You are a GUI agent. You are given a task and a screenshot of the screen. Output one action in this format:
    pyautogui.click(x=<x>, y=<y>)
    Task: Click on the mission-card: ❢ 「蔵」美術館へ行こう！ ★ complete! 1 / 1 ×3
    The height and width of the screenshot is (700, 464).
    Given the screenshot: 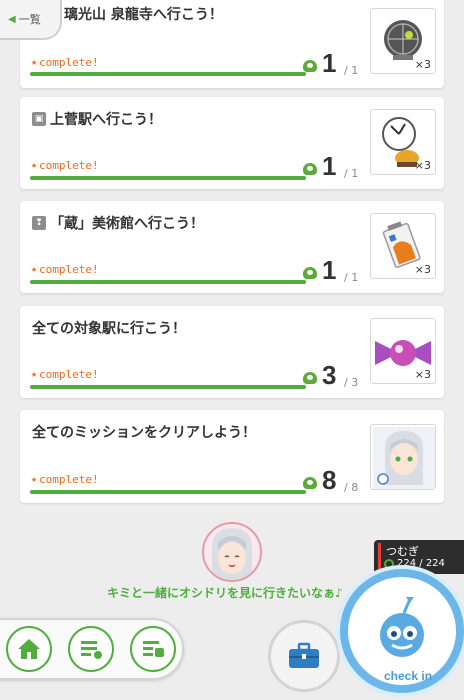 What is the action you would take?
    pyautogui.click(x=232, y=247)
    